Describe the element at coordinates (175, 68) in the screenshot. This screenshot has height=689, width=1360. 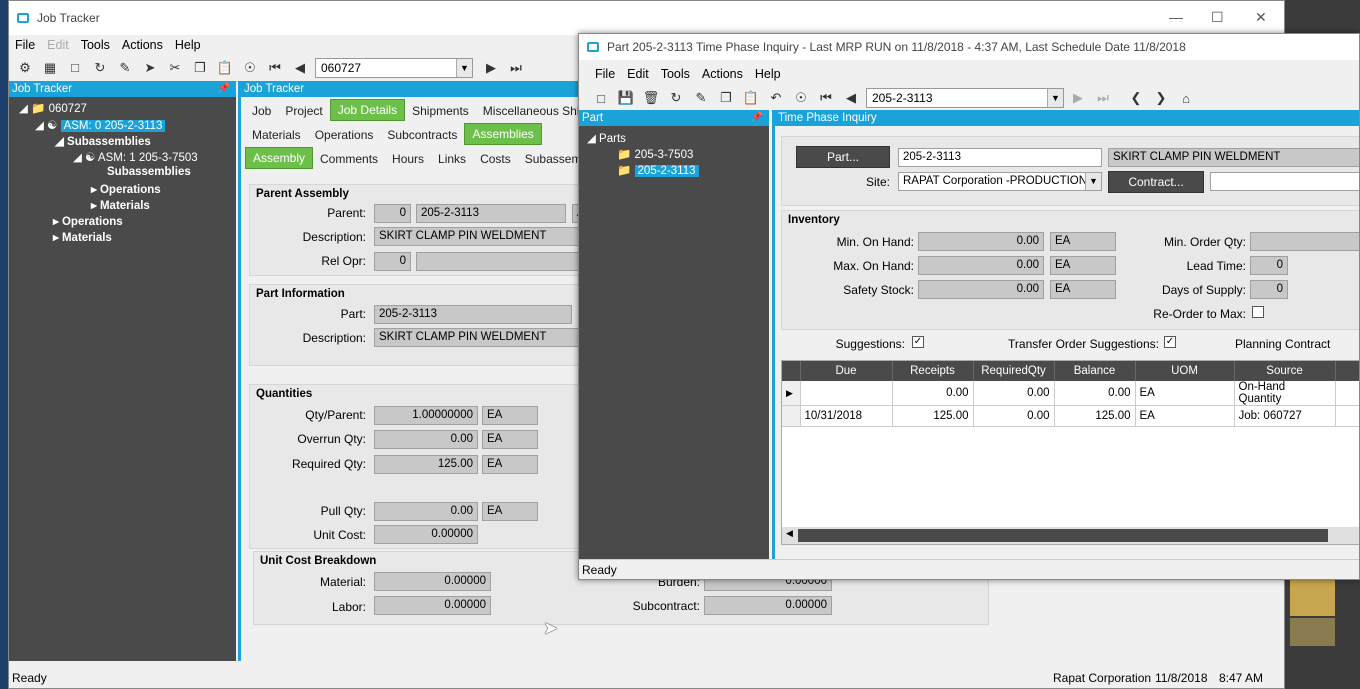
I see `cut-icon: ✂` at that location.